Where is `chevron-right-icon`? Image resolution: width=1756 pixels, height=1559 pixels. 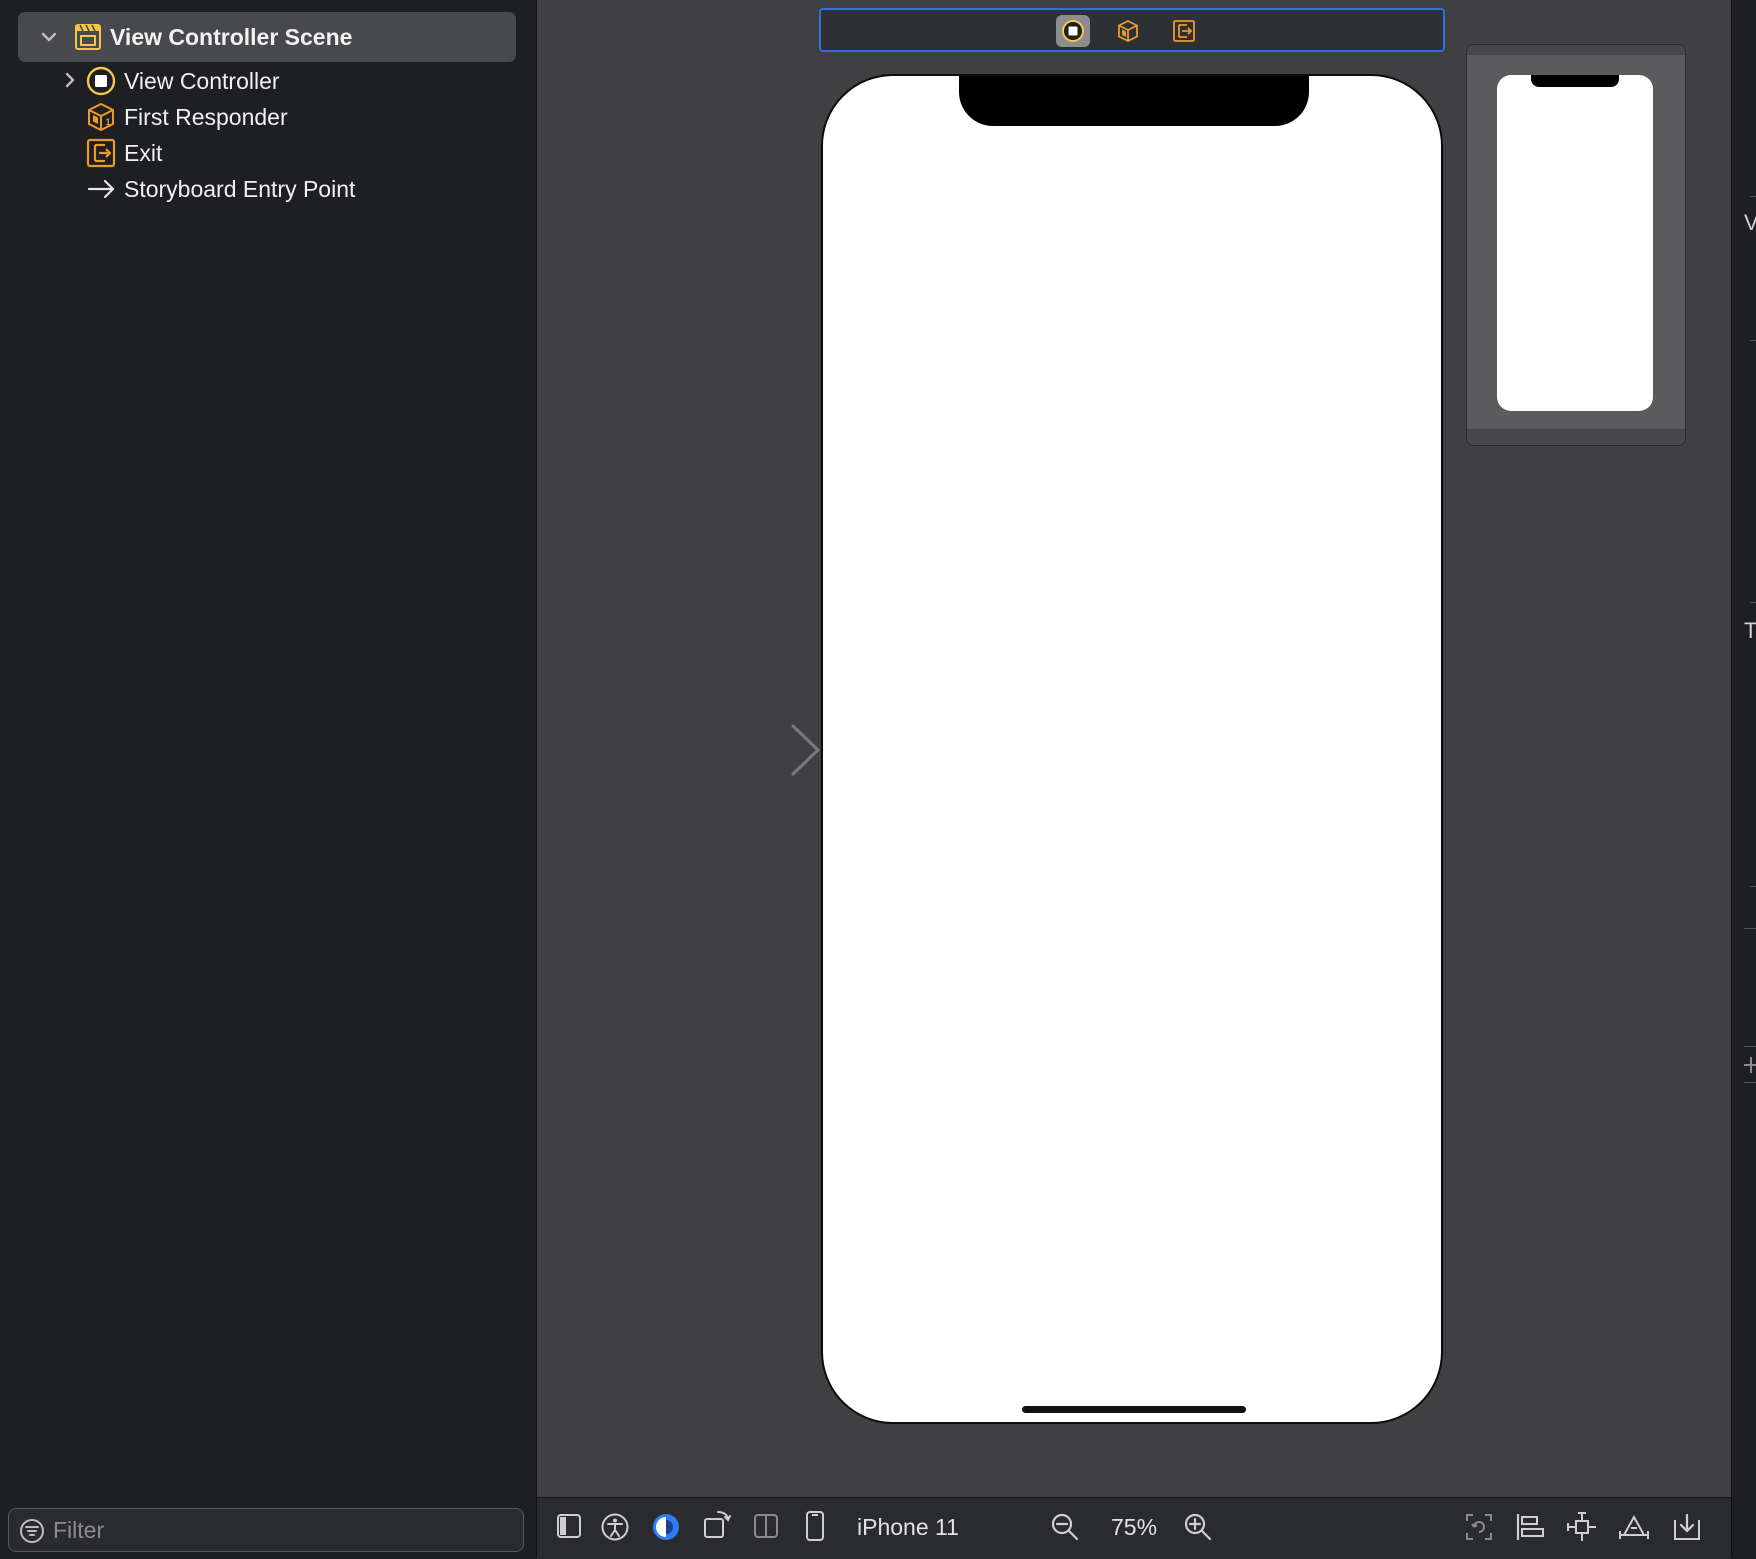 chevron-right-icon is located at coordinates (70, 80).